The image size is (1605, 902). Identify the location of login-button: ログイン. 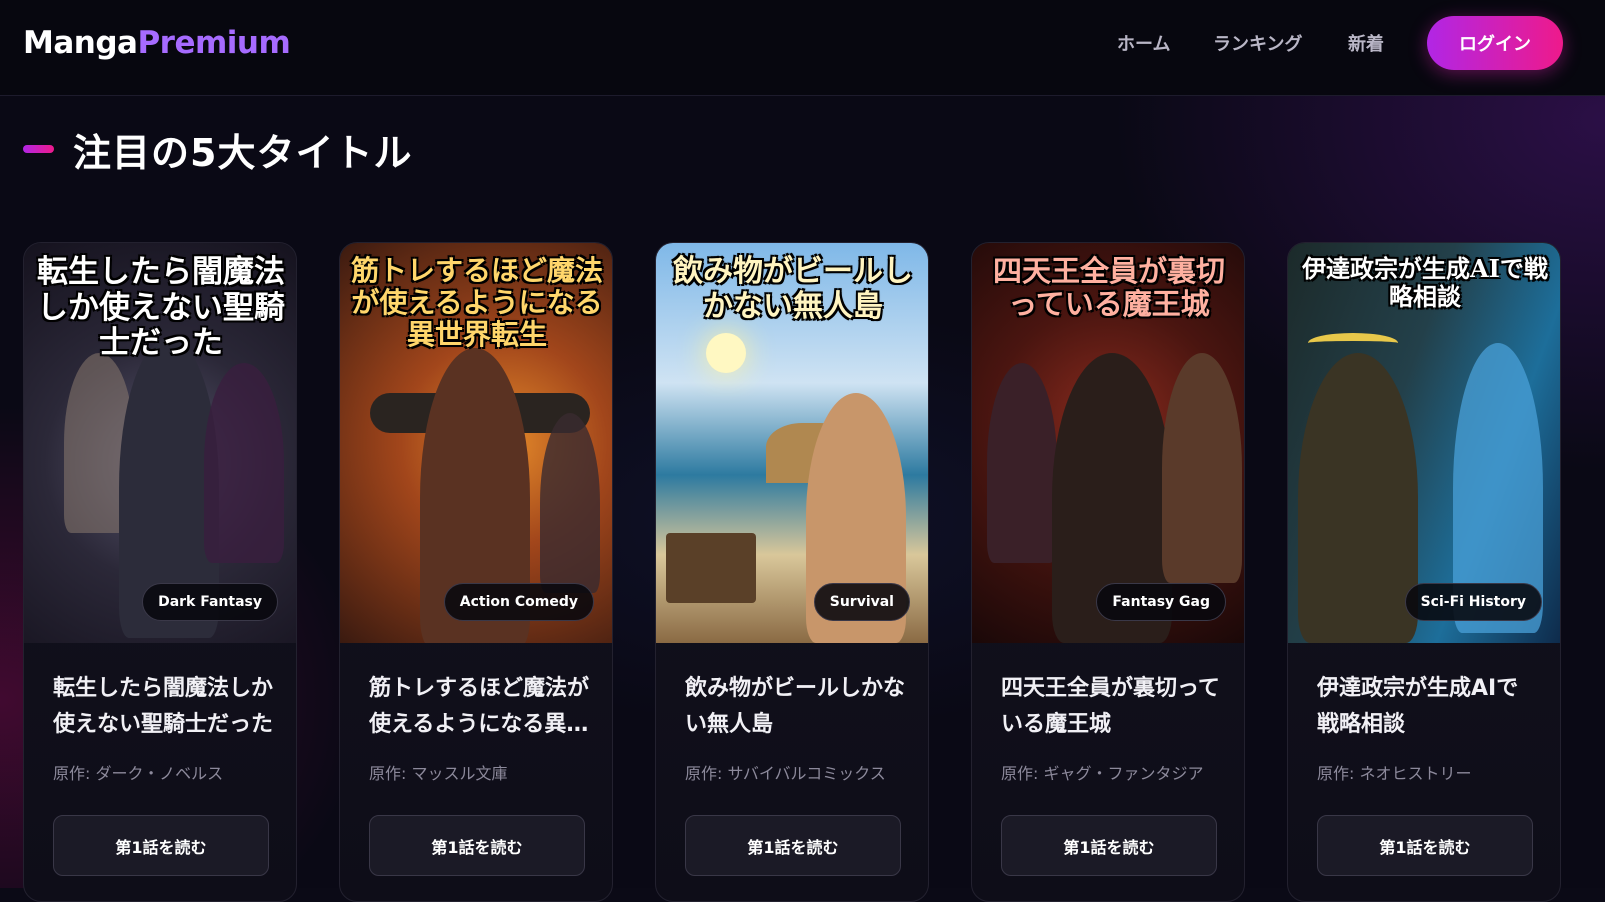
(1495, 43).